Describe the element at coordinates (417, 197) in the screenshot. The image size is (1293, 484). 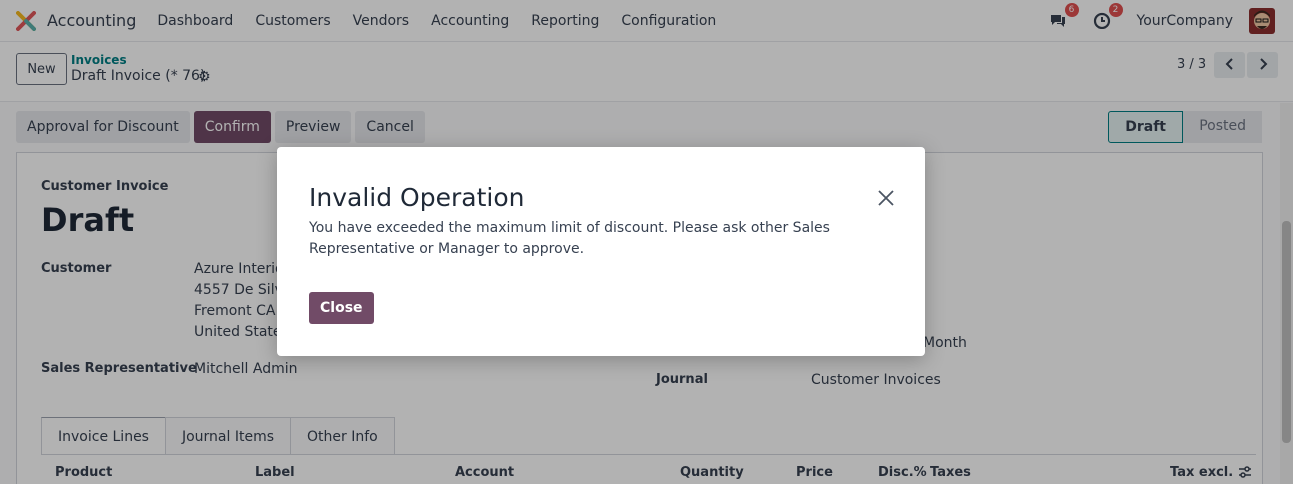
I see `dialog-title: Invalid Operation` at that location.